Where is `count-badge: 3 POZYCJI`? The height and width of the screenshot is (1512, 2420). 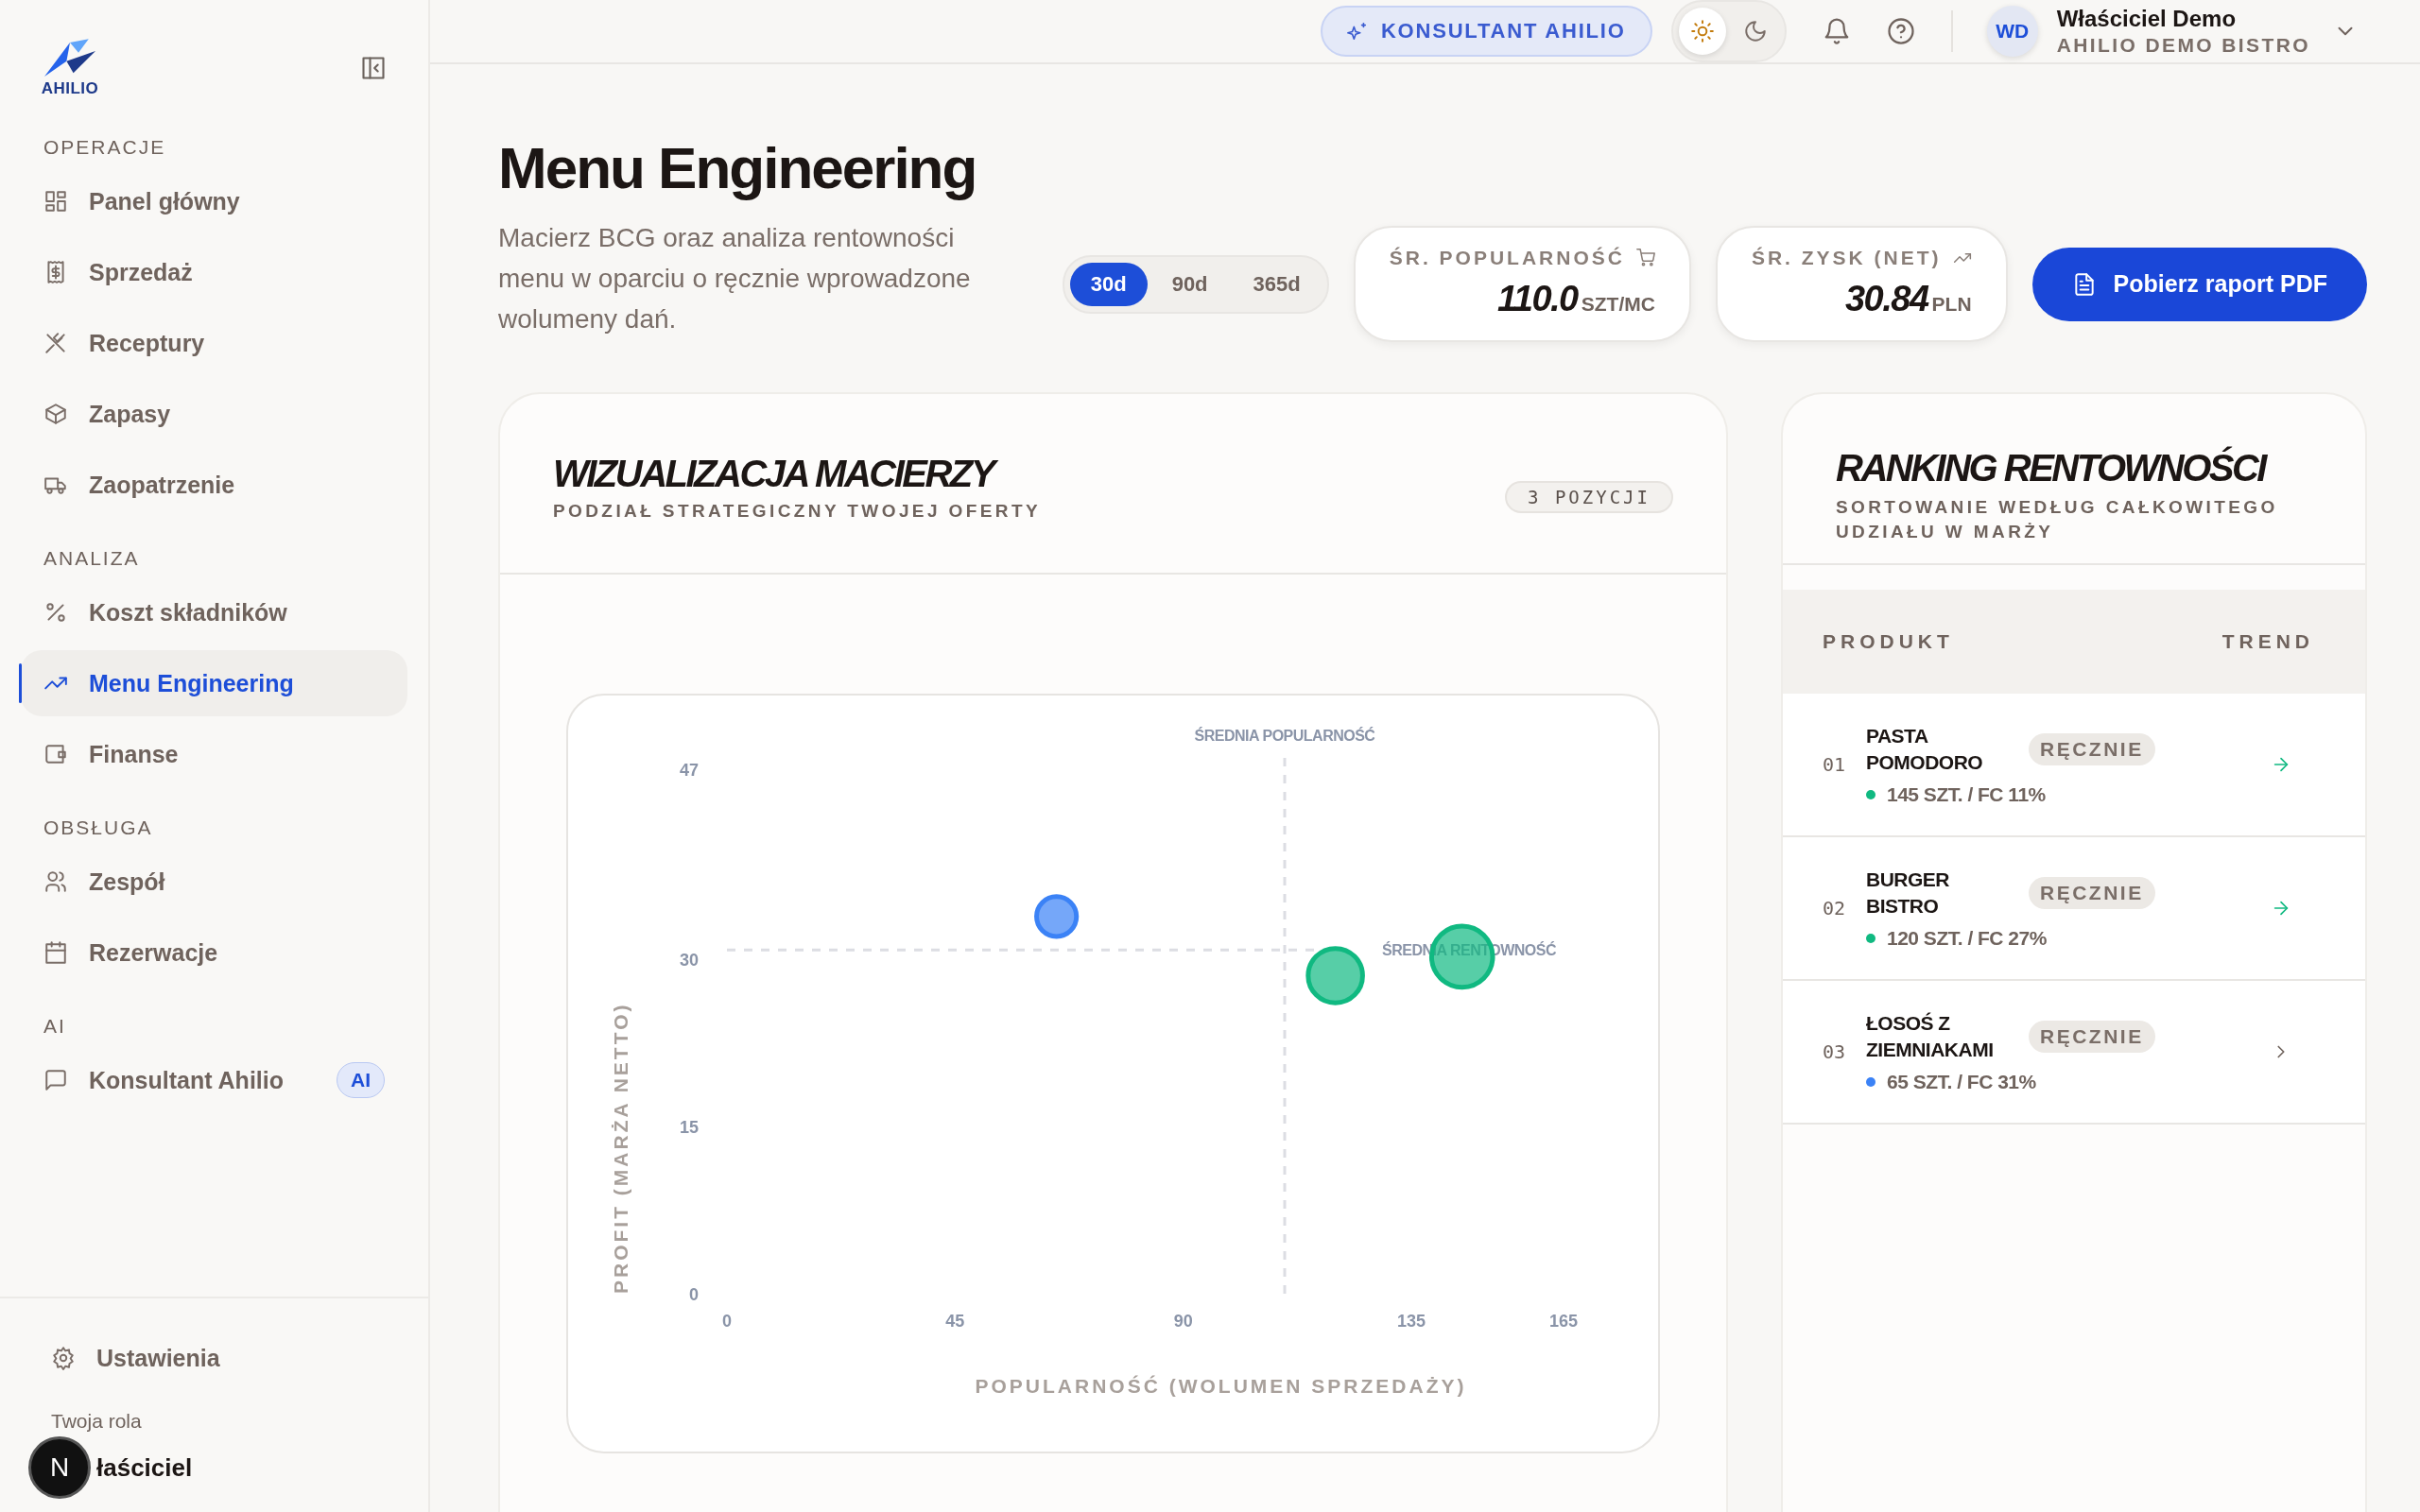
count-badge: 3 POZYCJI is located at coordinates (1589, 497).